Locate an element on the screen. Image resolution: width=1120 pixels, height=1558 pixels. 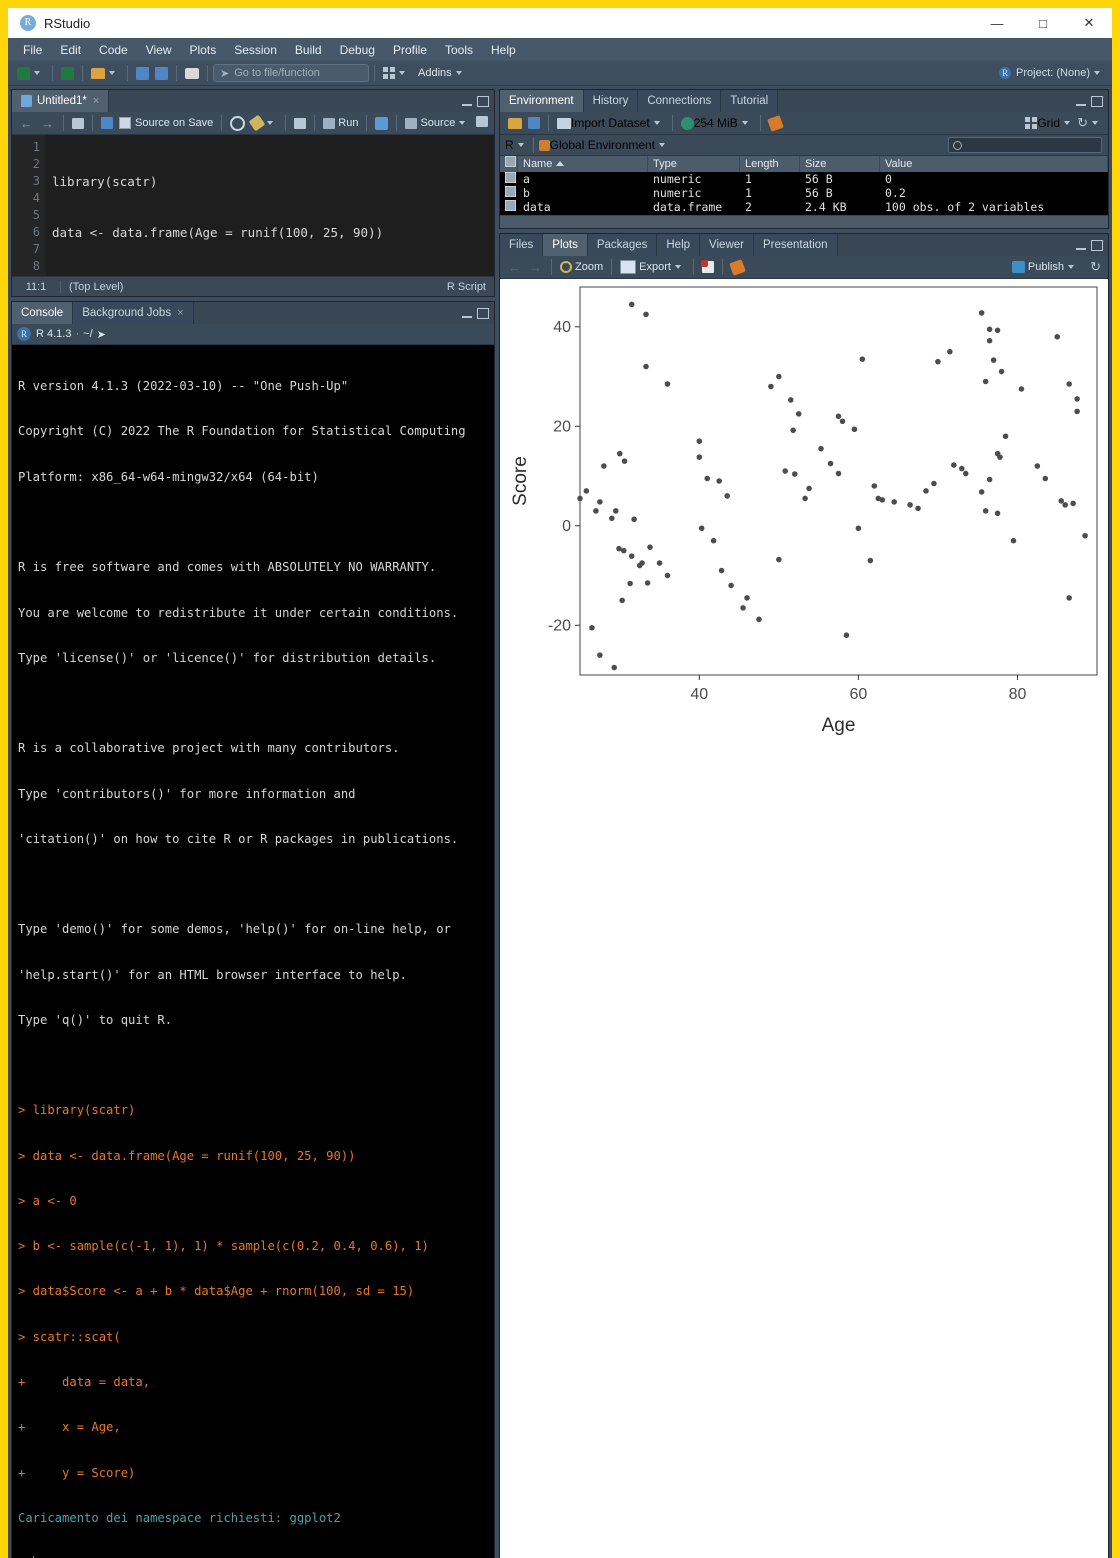
table-row: b numeric 1 56 B 0.2 is located at coordinates (804, 193).